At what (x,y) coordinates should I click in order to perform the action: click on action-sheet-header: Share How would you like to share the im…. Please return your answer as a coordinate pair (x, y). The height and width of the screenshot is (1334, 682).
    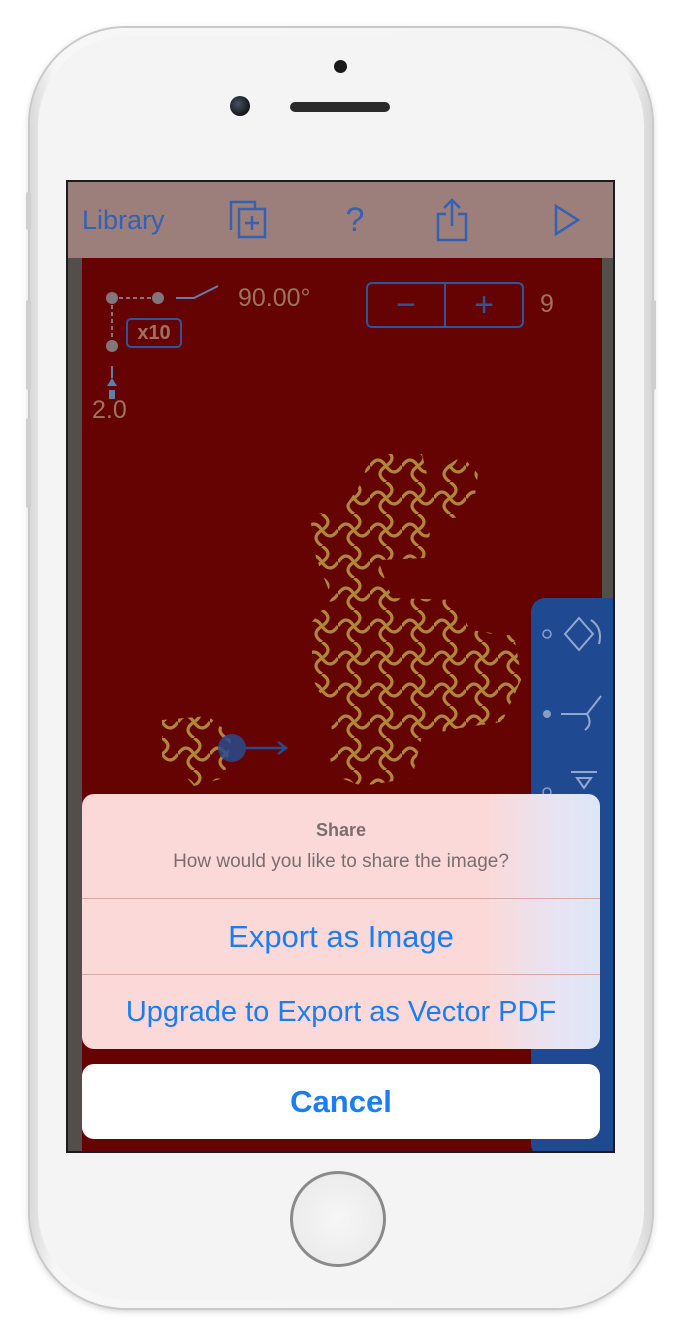
    Looking at the image, I should click on (341, 846).